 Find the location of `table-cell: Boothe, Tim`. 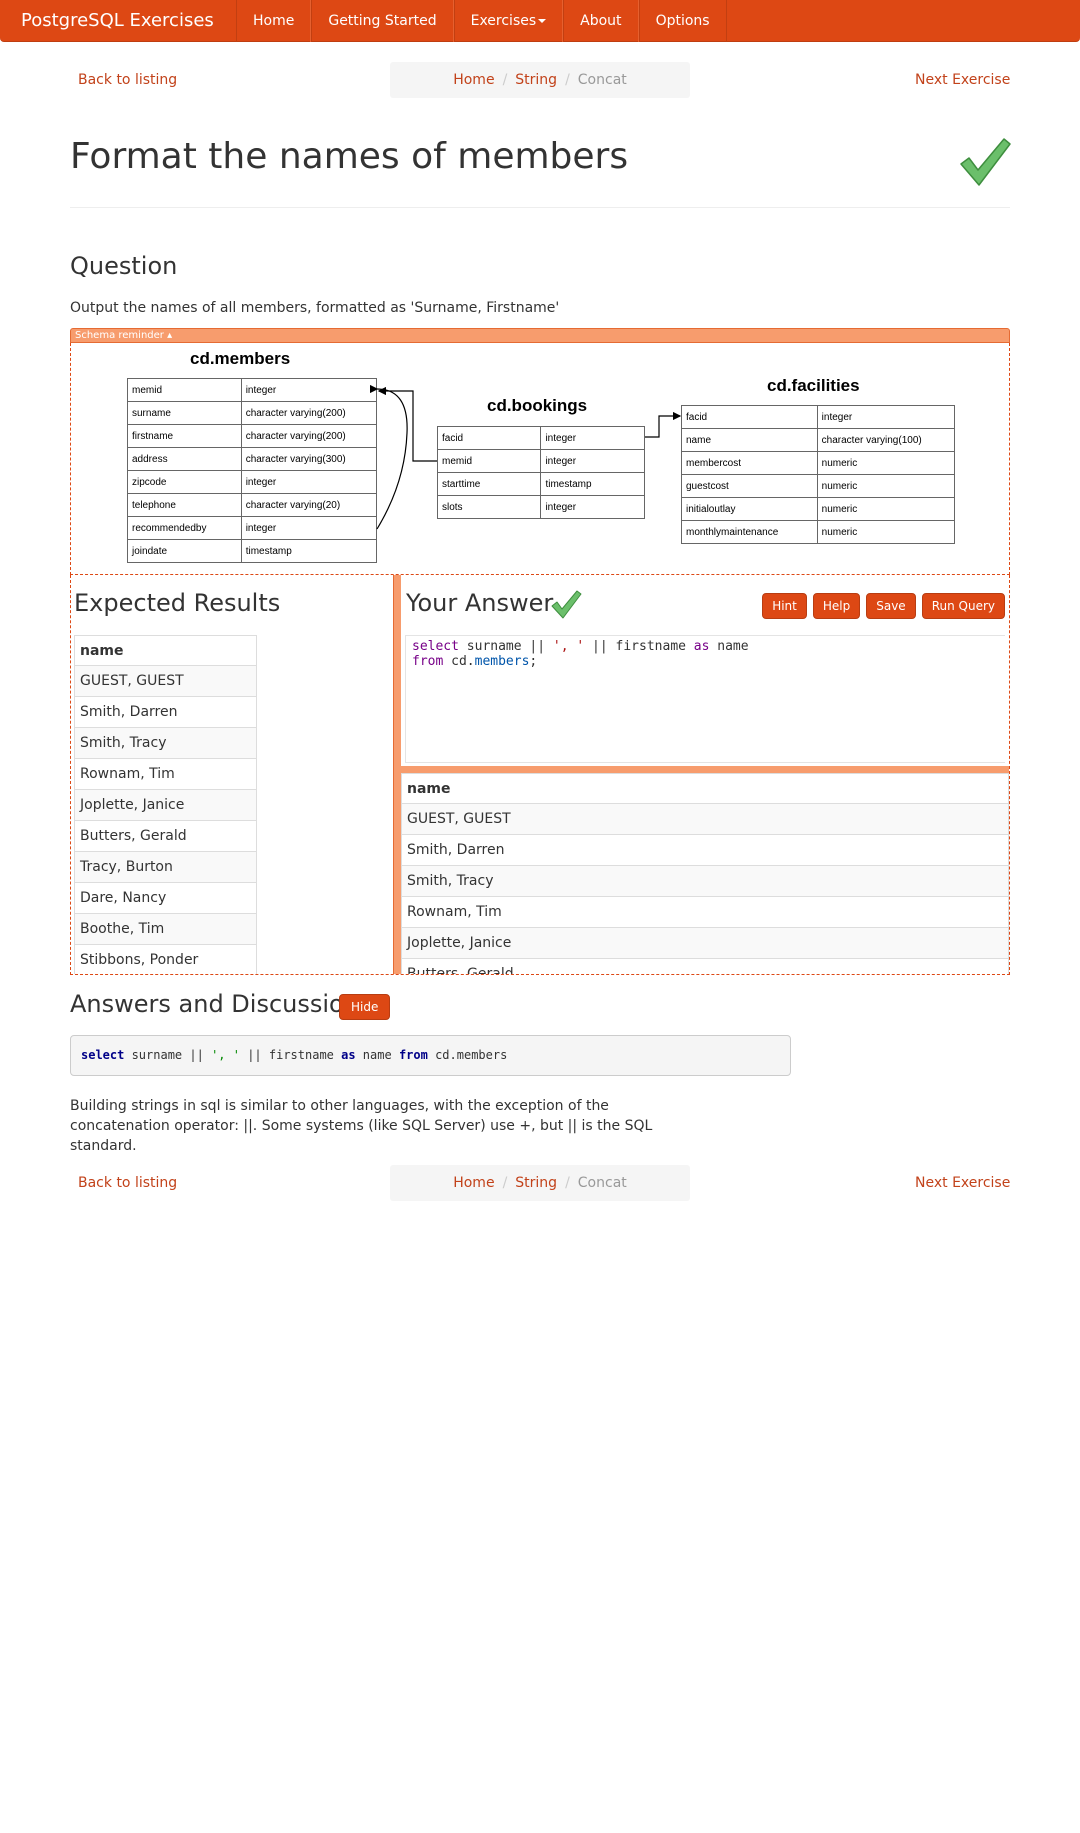

table-cell: Boothe, Tim is located at coordinates (165, 929).